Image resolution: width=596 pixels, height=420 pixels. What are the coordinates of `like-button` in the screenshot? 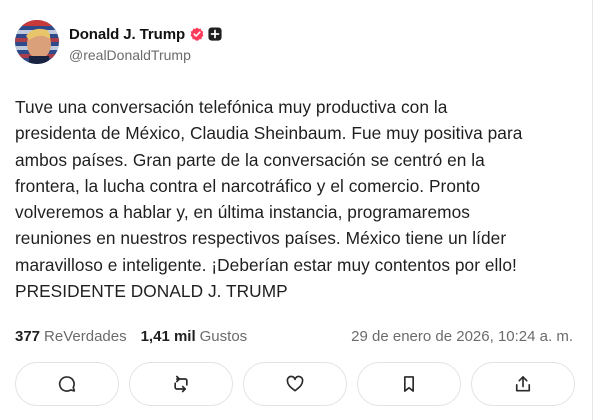 It's located at (295, 384).